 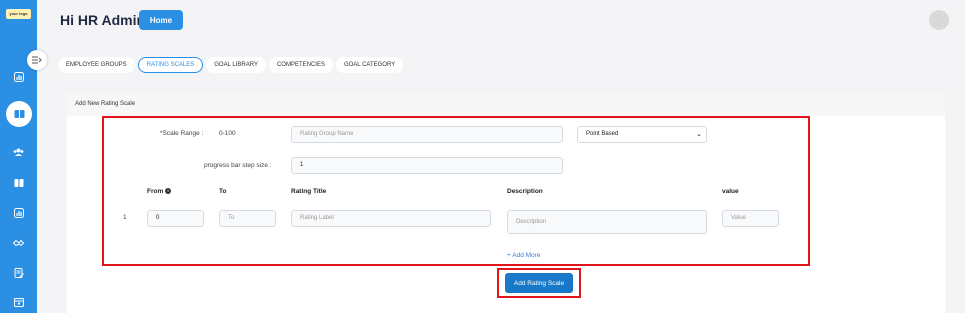 I want to click on section-title: Add New Rating Scale, so click(x=506, y=104).